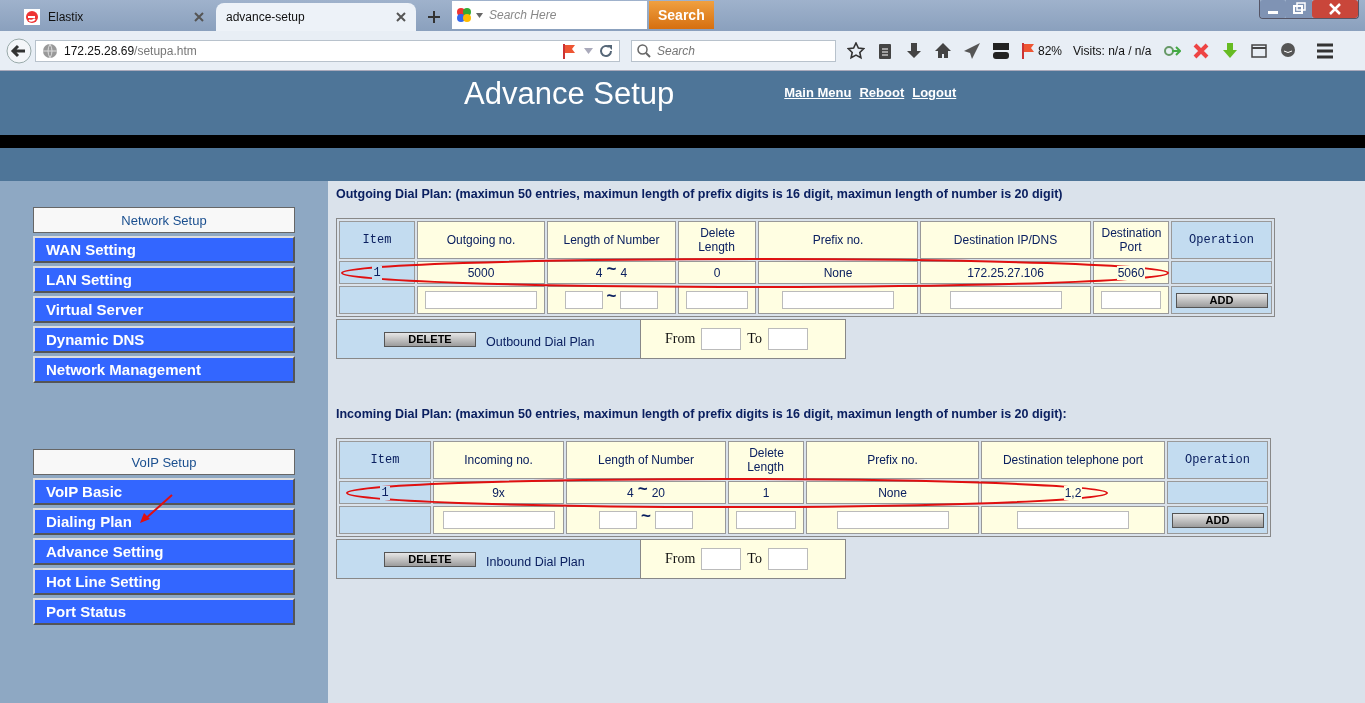 The width and height of the screenshot is (1365, 703). What do you see at coordinates (702, 414) in the screenshot?
I see `section-title: Incoming Dial Plan: (maximun 50 entries, maximun length of prefix digits is 16 digit, maximun length of number is 20 digit):` at bounding box center [702, 414].